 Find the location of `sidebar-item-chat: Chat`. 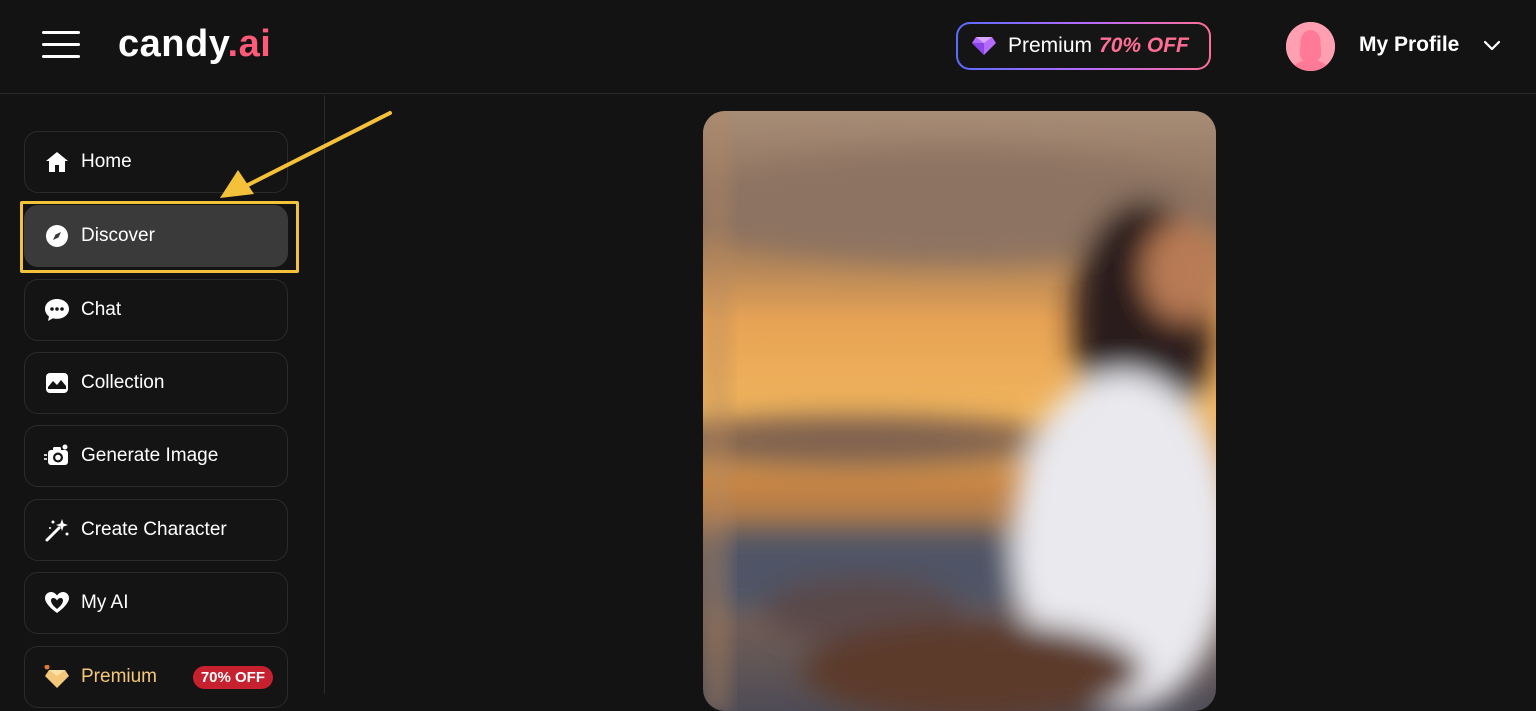

sidebar-item-chat: Chat is located at coordinates (156, 310).